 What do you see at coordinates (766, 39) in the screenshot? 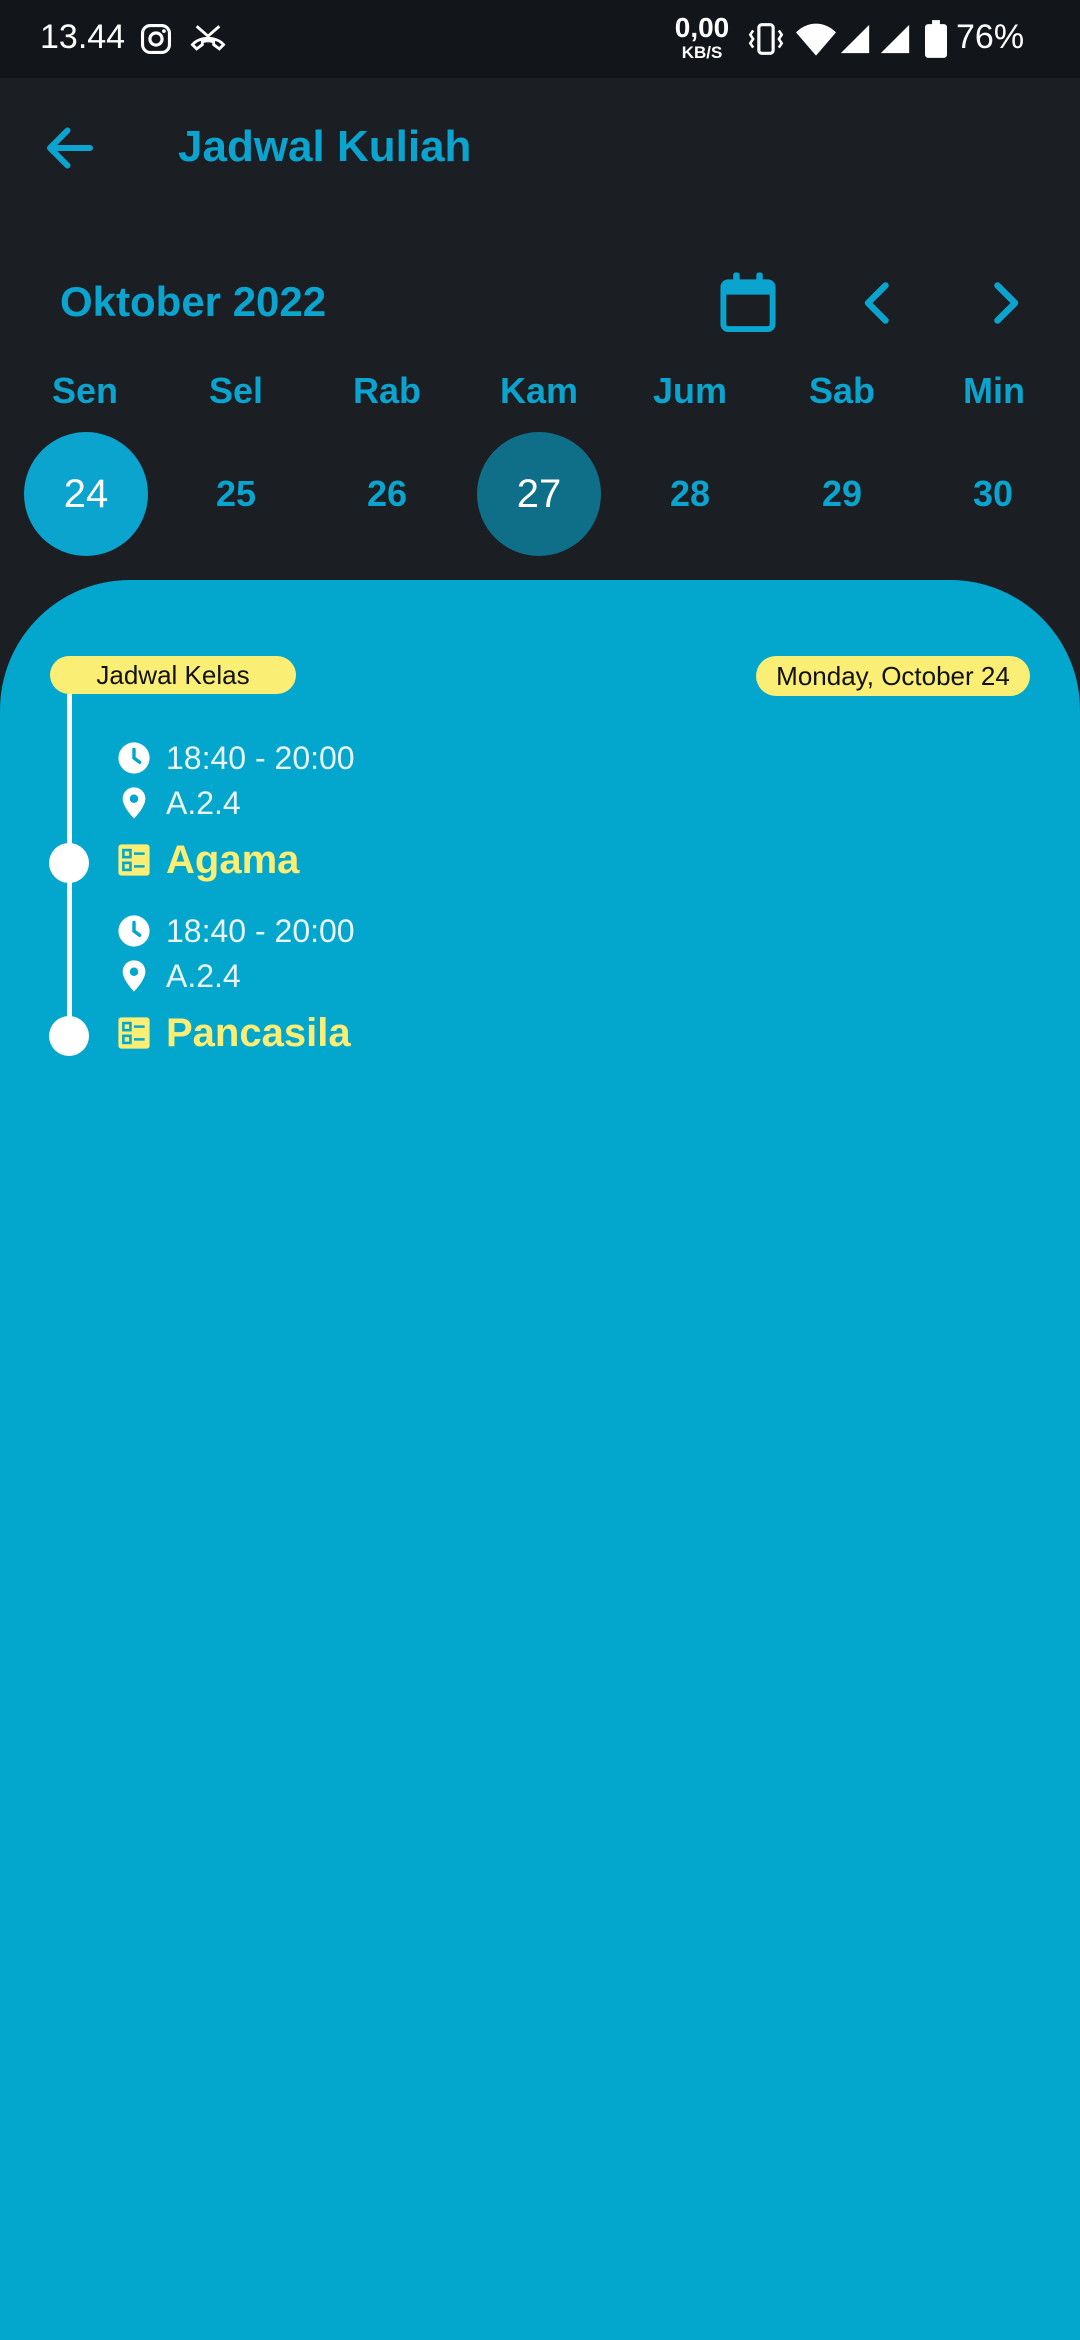
I see `vibrate-icon` at bounding box center [766, 39].